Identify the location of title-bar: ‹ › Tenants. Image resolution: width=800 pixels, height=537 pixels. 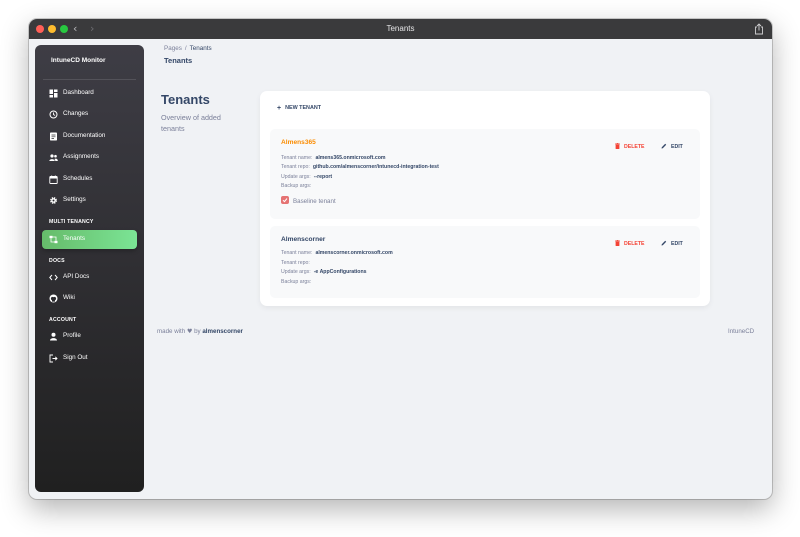
(400, 29).